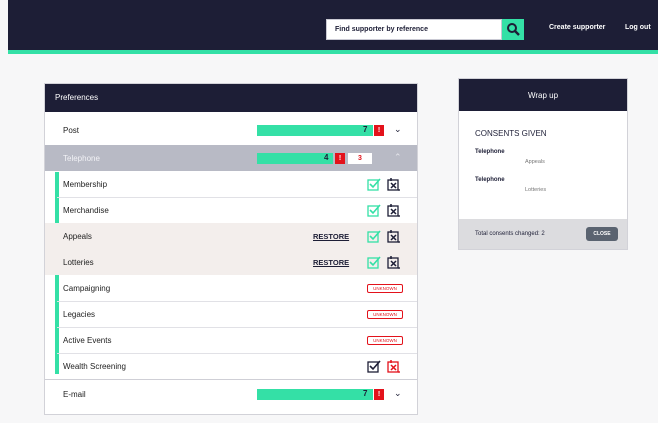 Image resolution: width=658 pixels, height=423 pixels. What do you see at coordinates (231, 184) in the screenshot?
I see `list-item-membership: Membership` at bounding box center [231, 184].